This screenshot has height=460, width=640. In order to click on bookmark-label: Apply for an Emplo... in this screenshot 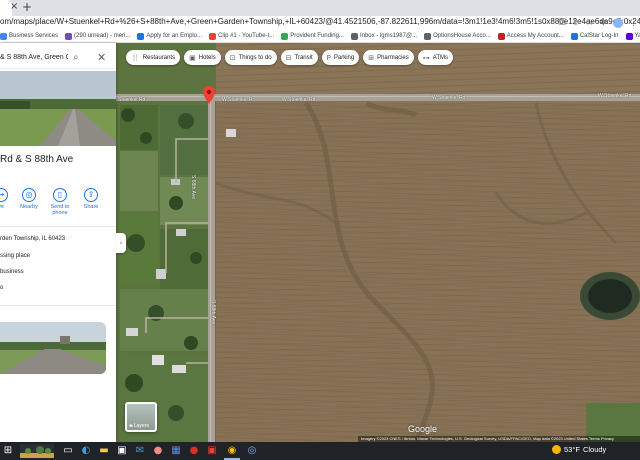, I will do `click(174, 36)`.